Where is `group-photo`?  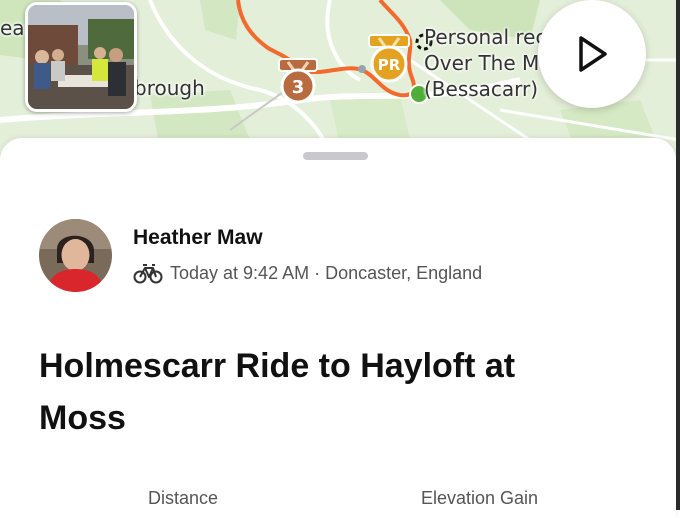 group-photo is located at coordinates (81, 57).